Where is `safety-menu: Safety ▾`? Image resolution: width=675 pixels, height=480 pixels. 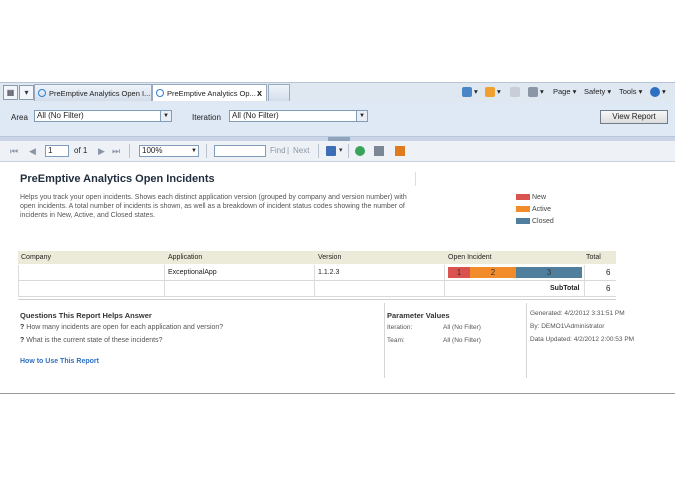 safety-menu: Safety ▾ is located at coordinates (597, 92).